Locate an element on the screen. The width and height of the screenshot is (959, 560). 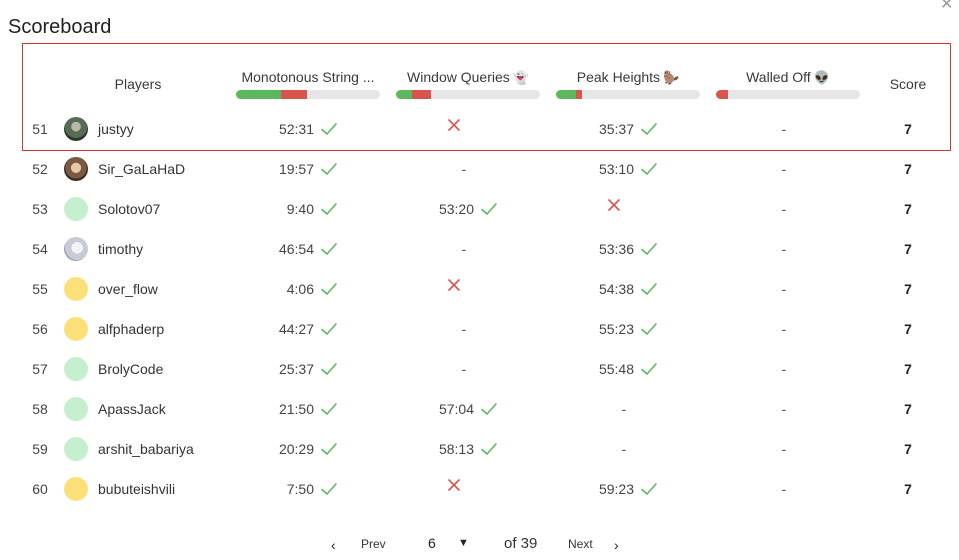
solve-time: 21:50 is located at coordinates (296, 409).